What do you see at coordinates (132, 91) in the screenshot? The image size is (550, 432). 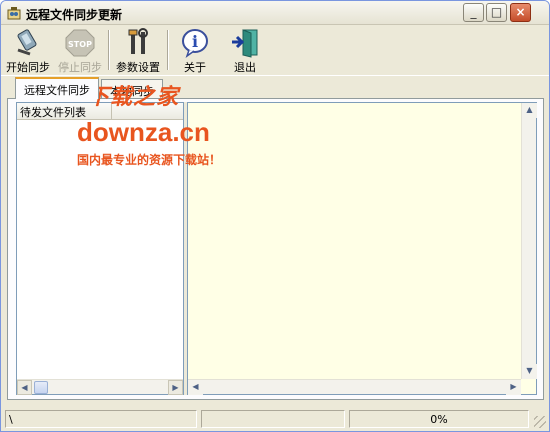 I see `tab-local-sync-label: 本地同步` at bounding box center [132, 91].